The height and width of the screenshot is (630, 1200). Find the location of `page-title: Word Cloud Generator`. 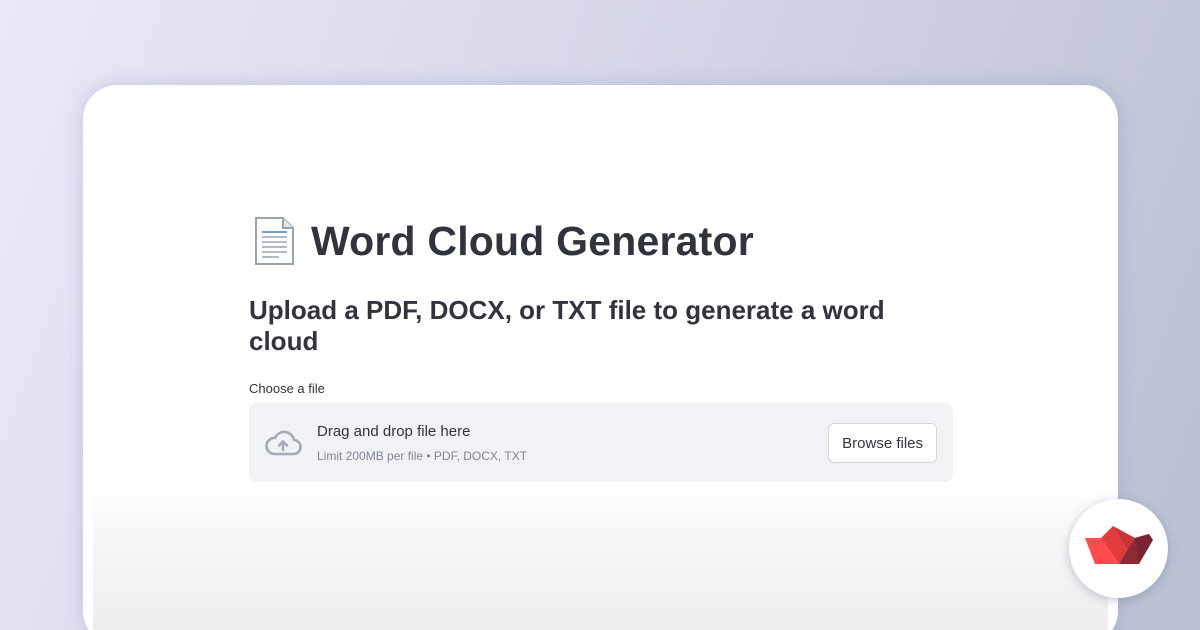

page-title: Word Cloud Generator is located at coordinates (532, 240).